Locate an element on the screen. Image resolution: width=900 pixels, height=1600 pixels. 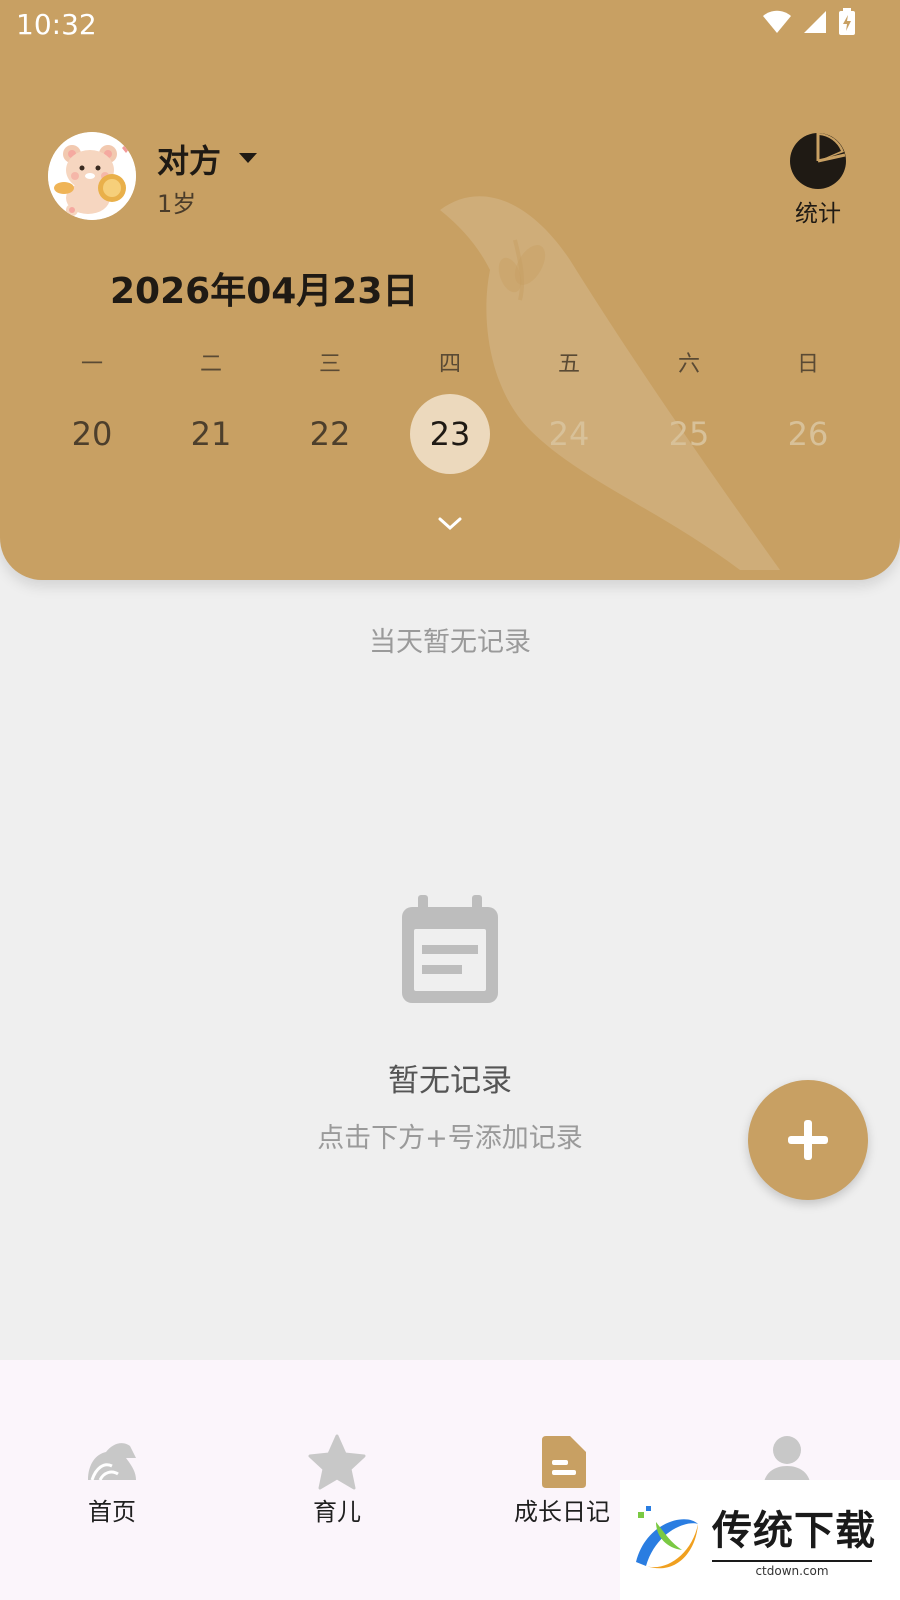
stats-label: 统计 is located at coordinates (818, 214).